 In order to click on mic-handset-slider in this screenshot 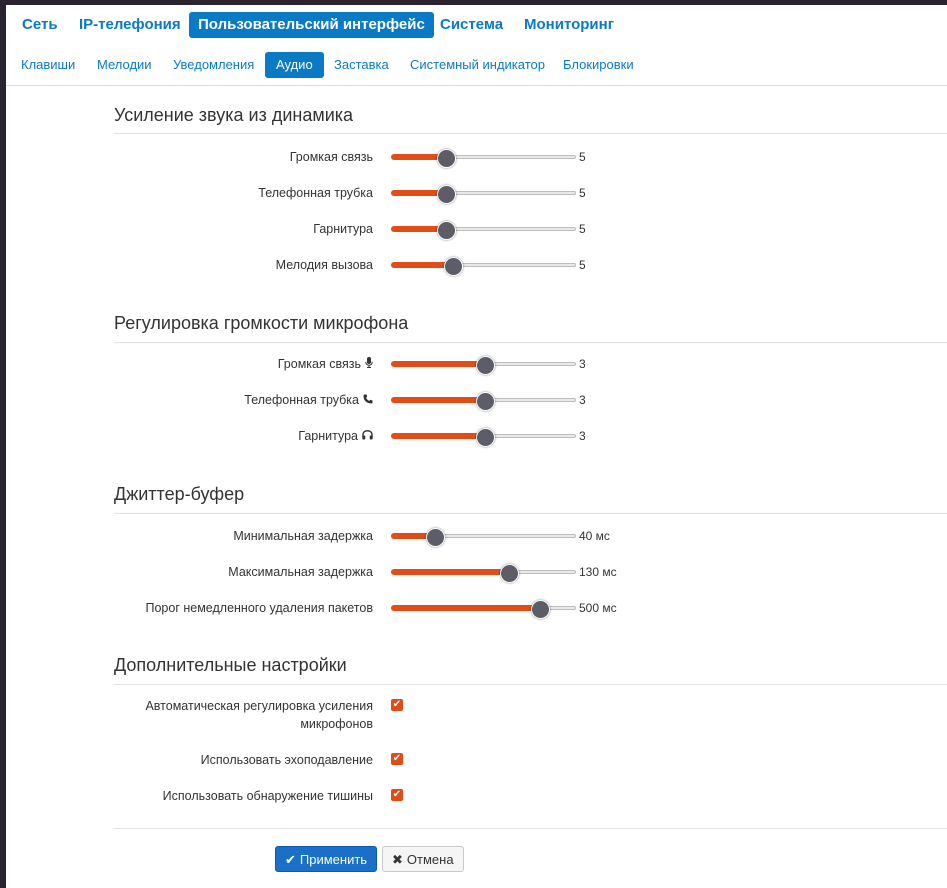, I will do `click(483, 401)`.